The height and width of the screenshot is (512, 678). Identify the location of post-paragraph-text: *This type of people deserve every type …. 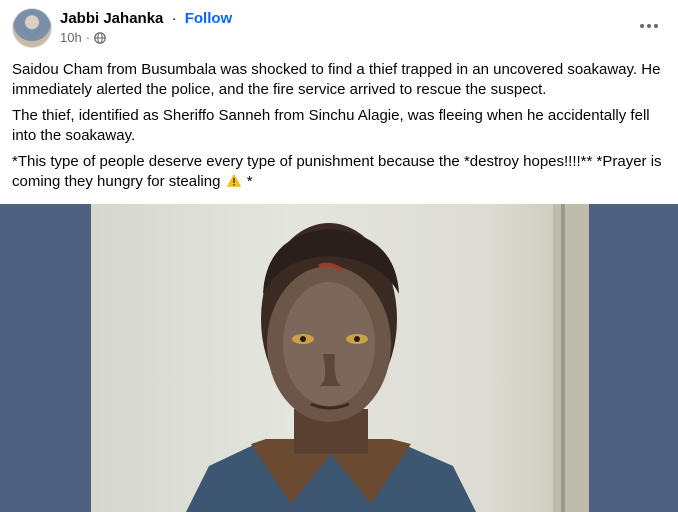
(337, 171).